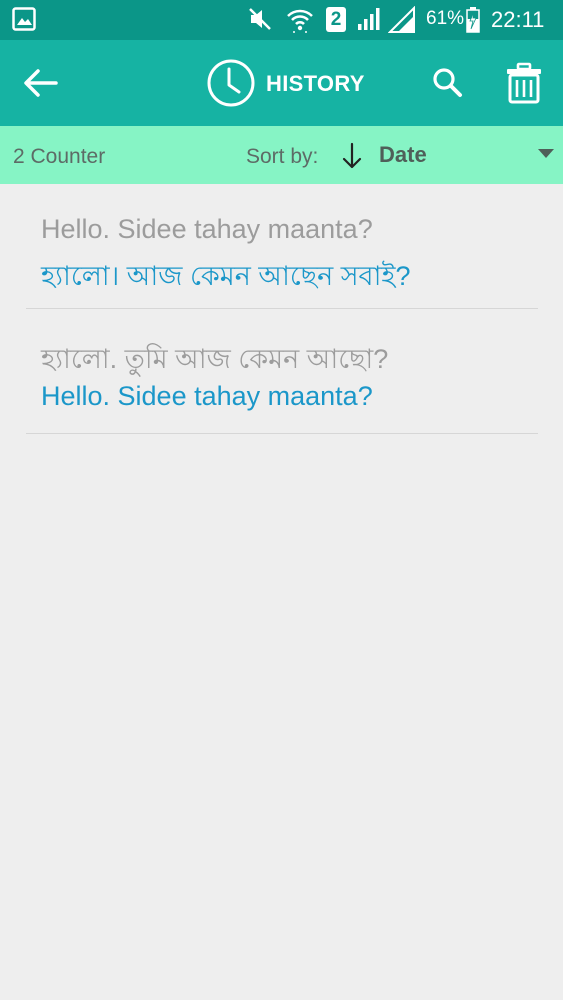 Image resolution: width=563 pixels, height=1000 pixels. Describe the element at coordinates (226, 276) in the screenshot. I see `history-translation-text: হ্যালো। আজ কেমন আছেন সবাই?` at that location.